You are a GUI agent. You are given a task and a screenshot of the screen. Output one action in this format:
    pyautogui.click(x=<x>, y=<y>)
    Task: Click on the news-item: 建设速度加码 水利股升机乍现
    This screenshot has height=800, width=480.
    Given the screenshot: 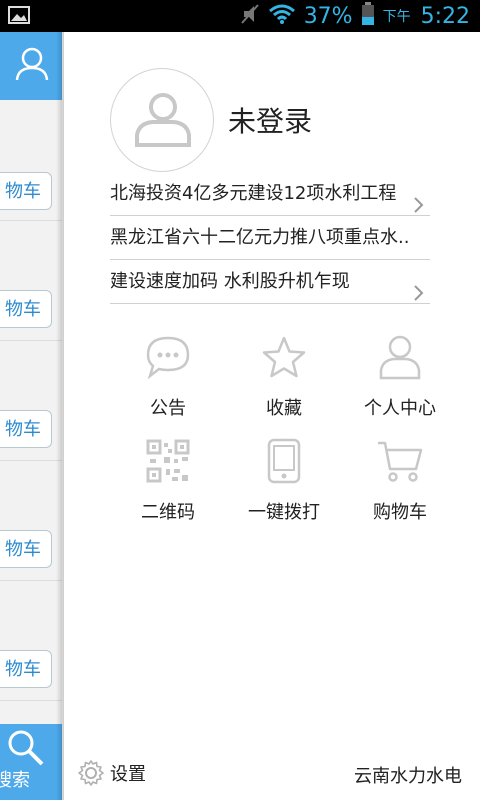 What is the action you would take?
    pyautogui.click(x=270, y=282)
    